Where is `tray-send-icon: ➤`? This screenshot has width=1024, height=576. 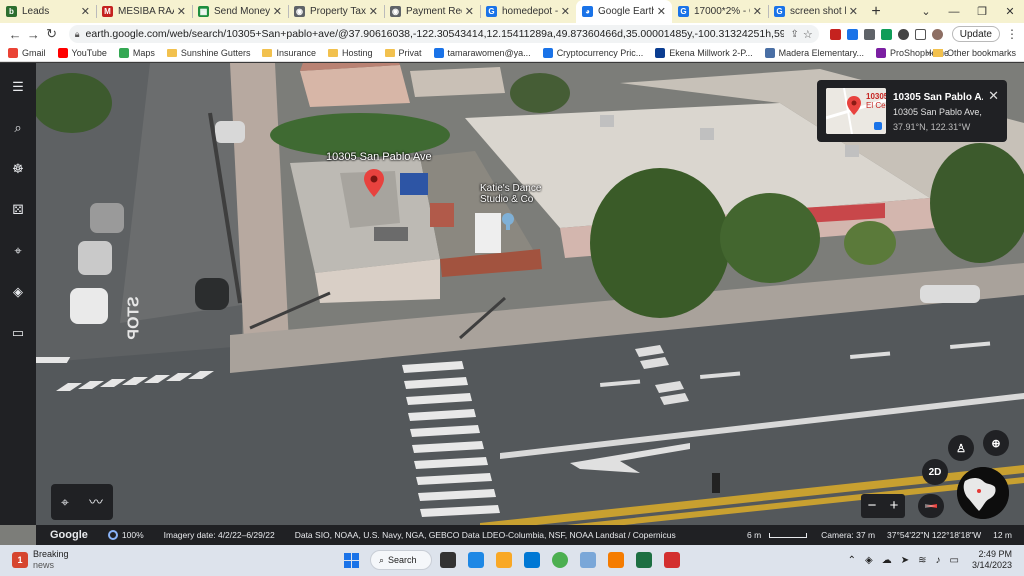 tray-send-icon: ➤ is located at coordinates (905, 560).